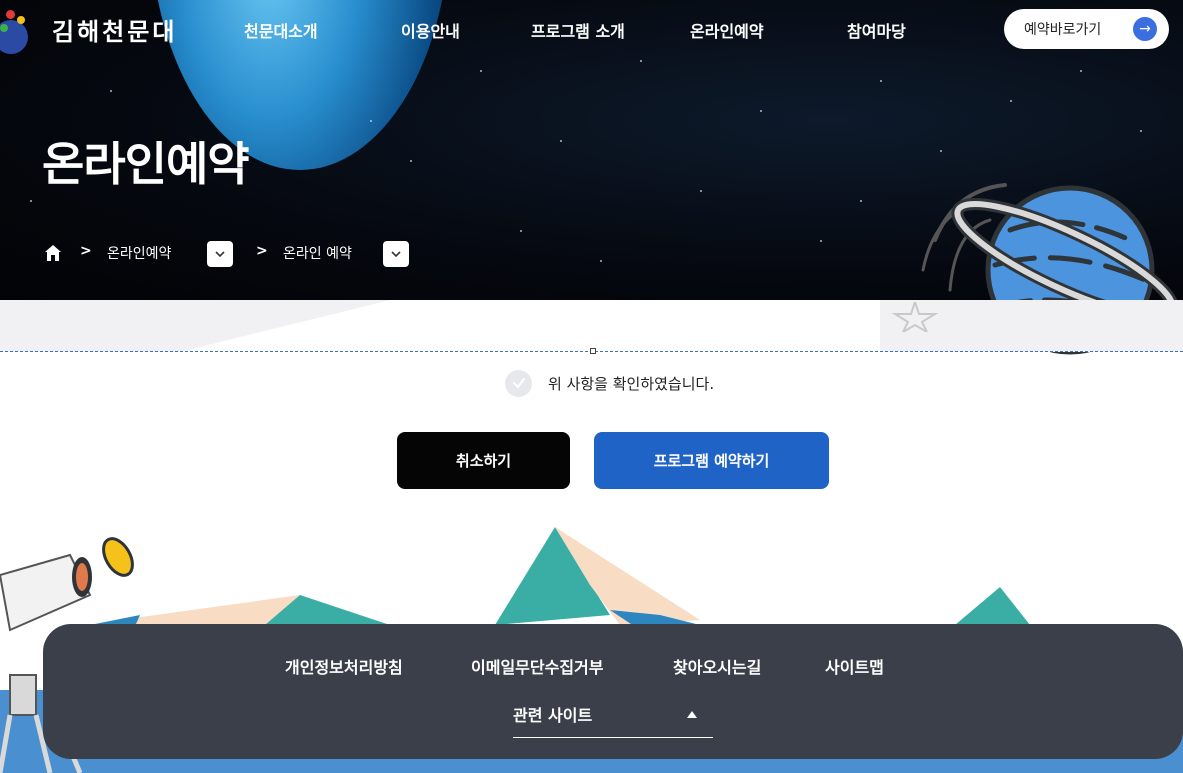 The image size is (1183, 773). Describe the element at coordinates (1063, 30) in the screenshot. I see `quick-reserve-label: 예약바로가기` at that location.